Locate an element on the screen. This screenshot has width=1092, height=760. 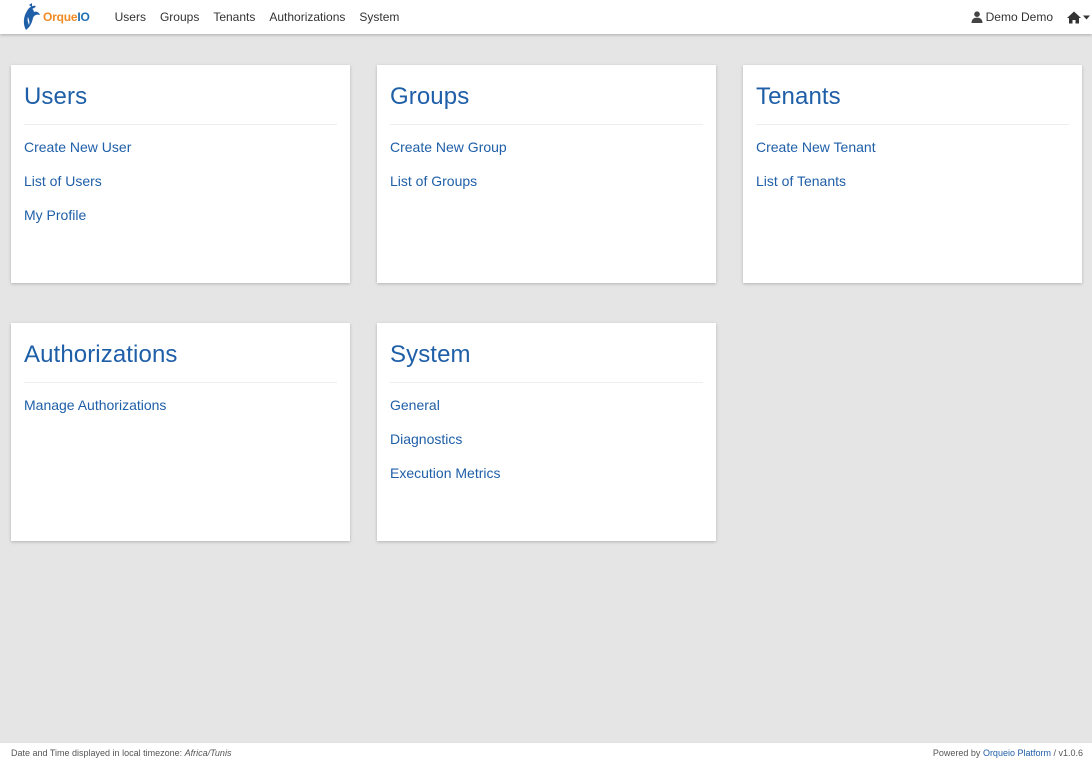
nav-link-system: System is located at coordinates (379, 17).